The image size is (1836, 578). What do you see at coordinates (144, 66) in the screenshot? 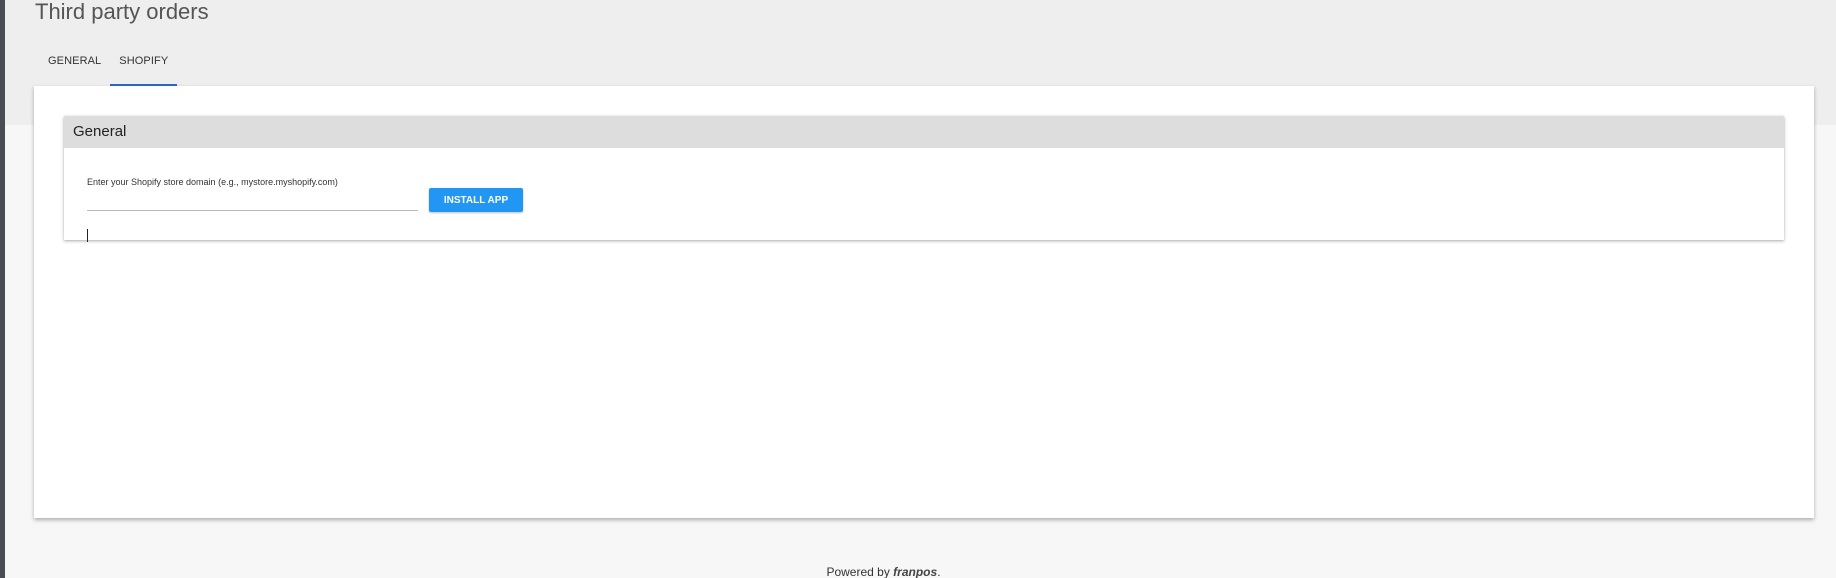
I see `tab-shopify: SHOPIFY` at bounding box center [144, 66].